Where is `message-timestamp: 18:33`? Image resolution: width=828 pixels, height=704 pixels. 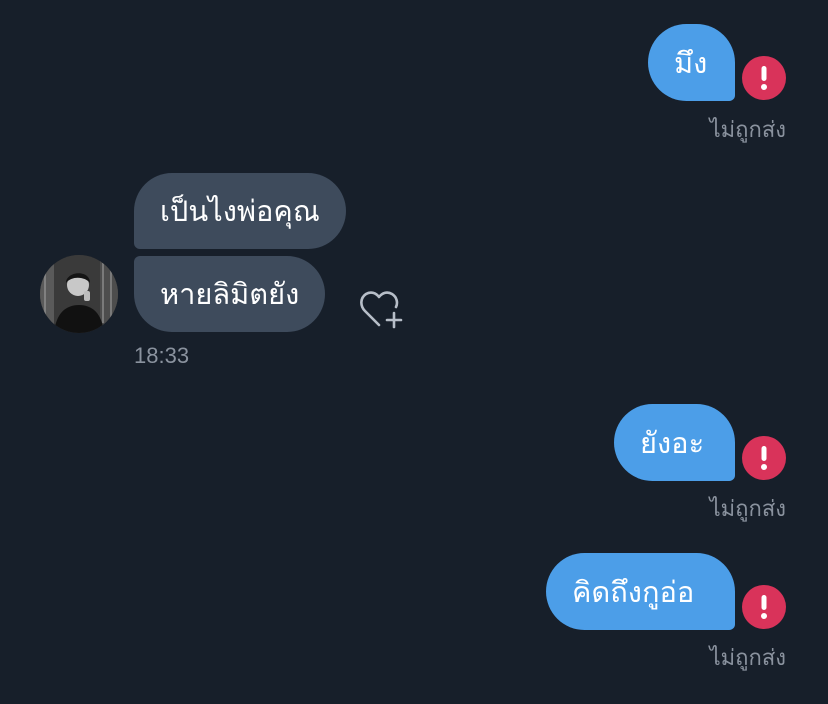
message-timestamp: 18:33 is located at coordinates (162, 355).